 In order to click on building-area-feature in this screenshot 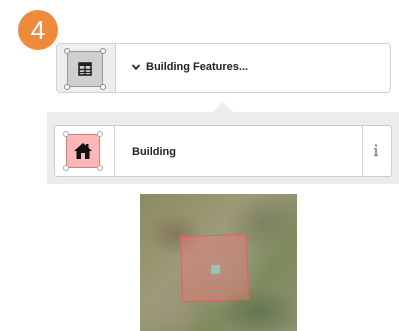, I will do `click(214, 268)`.